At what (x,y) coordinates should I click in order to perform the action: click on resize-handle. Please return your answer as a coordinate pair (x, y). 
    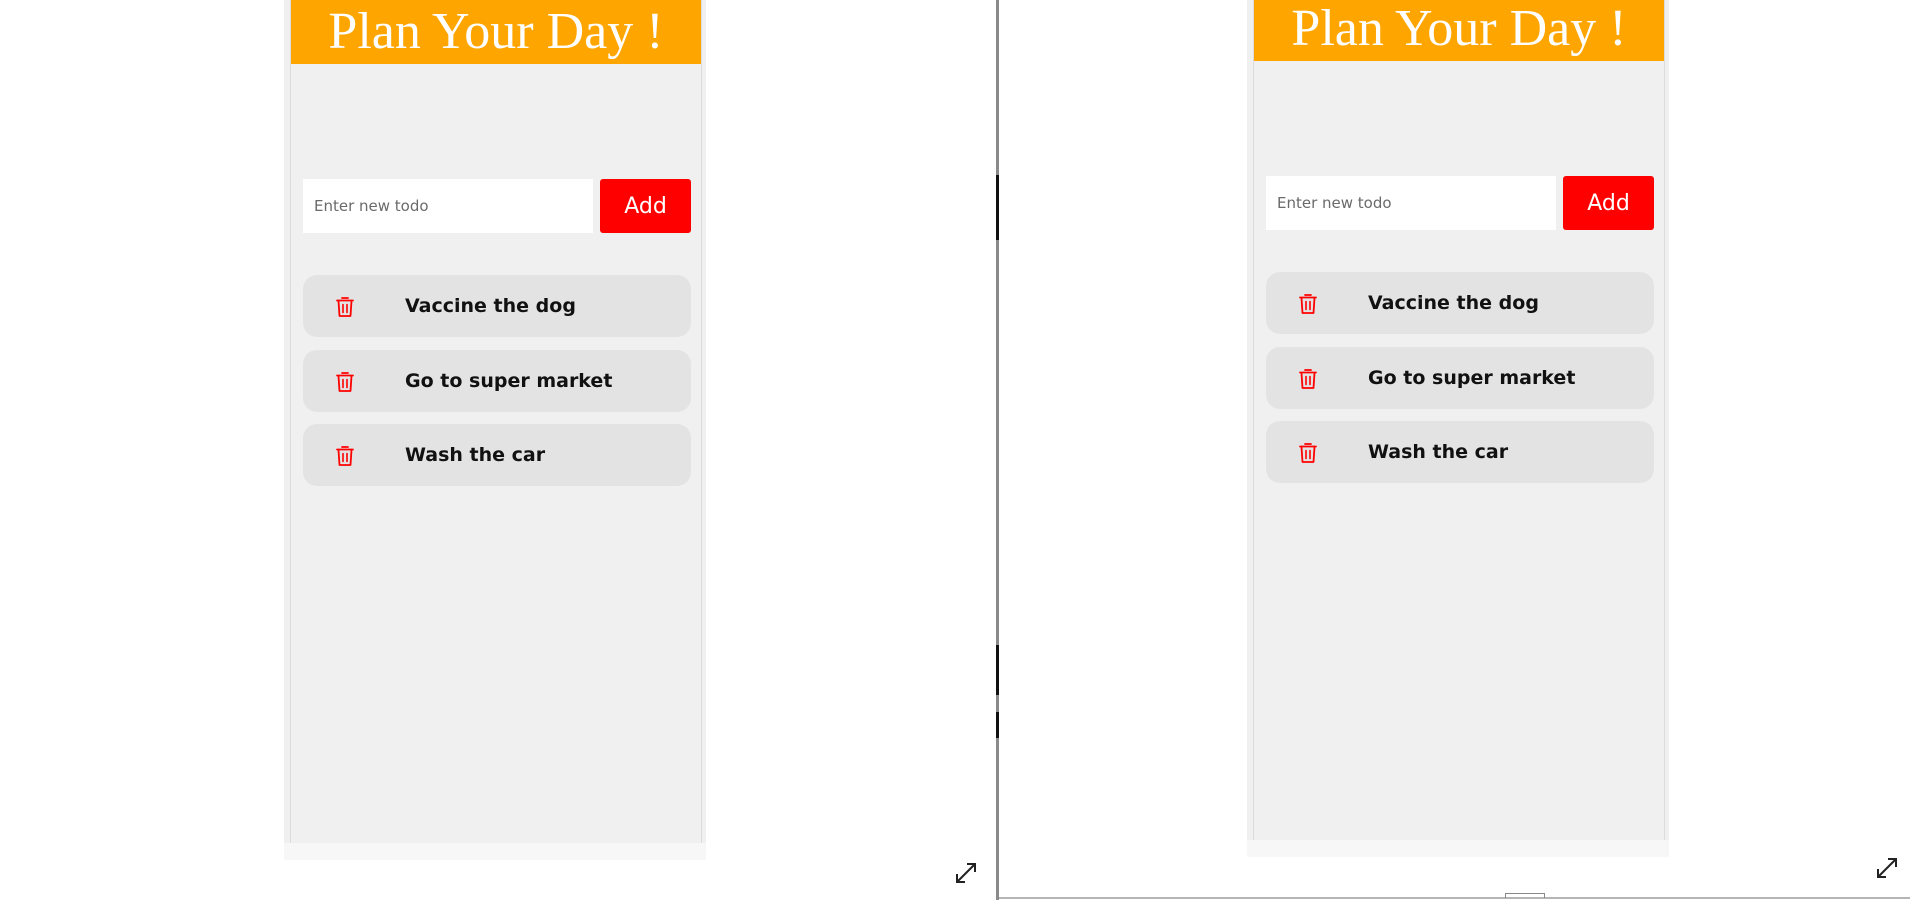
    Looking at the image, I should click on (1525, 895).